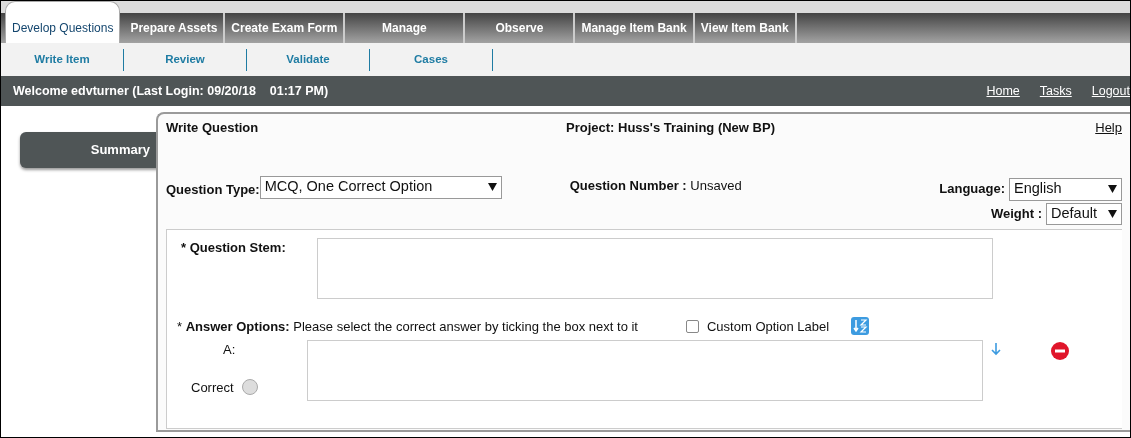  What do you see at coordinates (655, 268) in the screenshot?
I see `question-stem-field` at bounding box center [655, 268].